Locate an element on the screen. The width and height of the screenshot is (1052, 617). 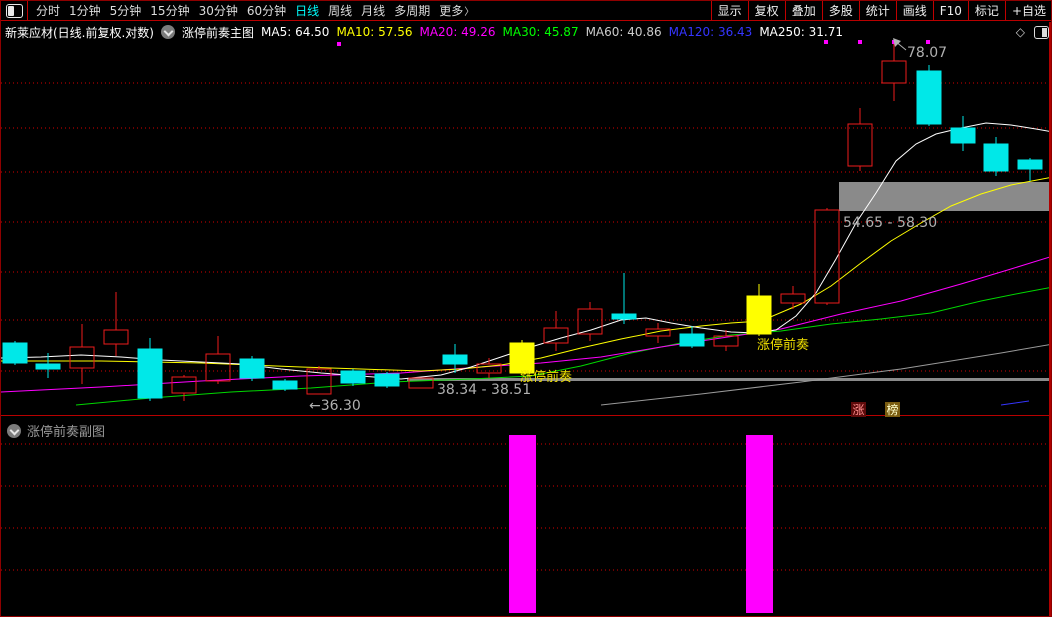
menu-button-标记: 标记 is located at coordinates (986, 10).